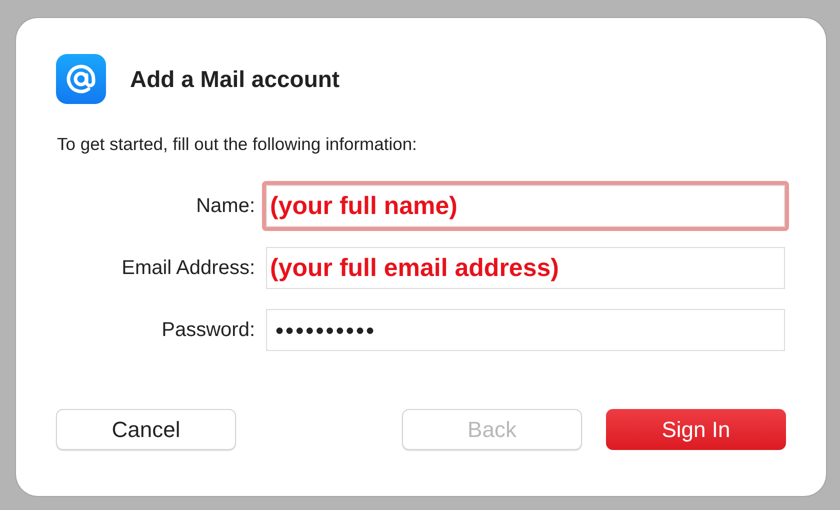 This screenshot has height=510, width=840. Describe the element at coordinates (207, 330) in the screenshot. I see `field-label: Password:` at that location.